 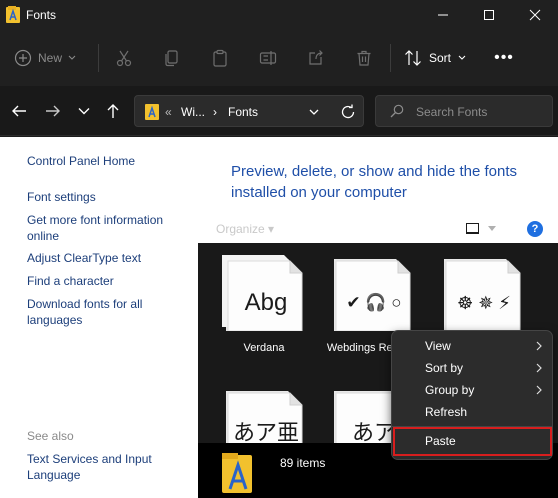 I want to click on menu-item-label: Sort by, so click(x=444, y=368).